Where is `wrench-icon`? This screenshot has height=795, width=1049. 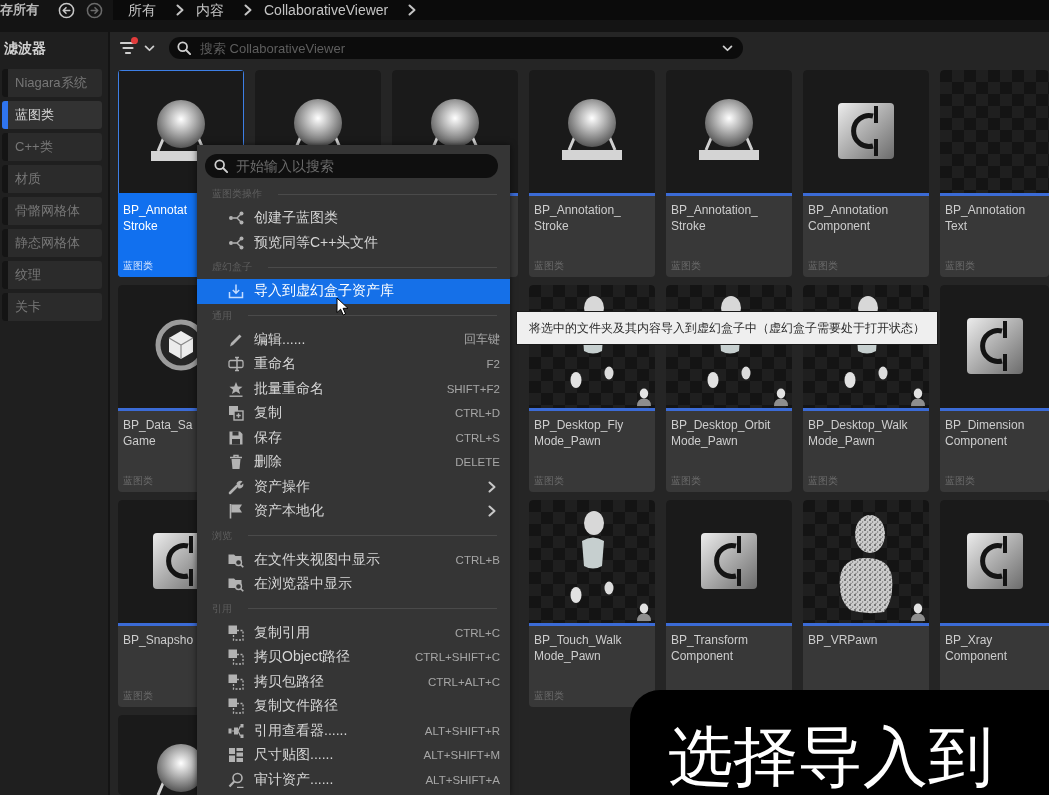 wrench-icon is located at coordinates (236, 486).